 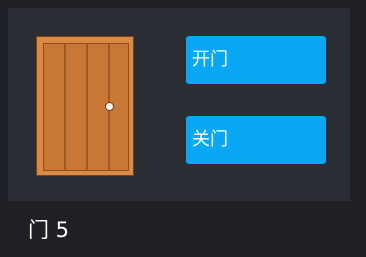 What do you see at coordinates (256, 60) in the screenshot?
I see `open-door-button: 开门` at bounding box center [256, 60].